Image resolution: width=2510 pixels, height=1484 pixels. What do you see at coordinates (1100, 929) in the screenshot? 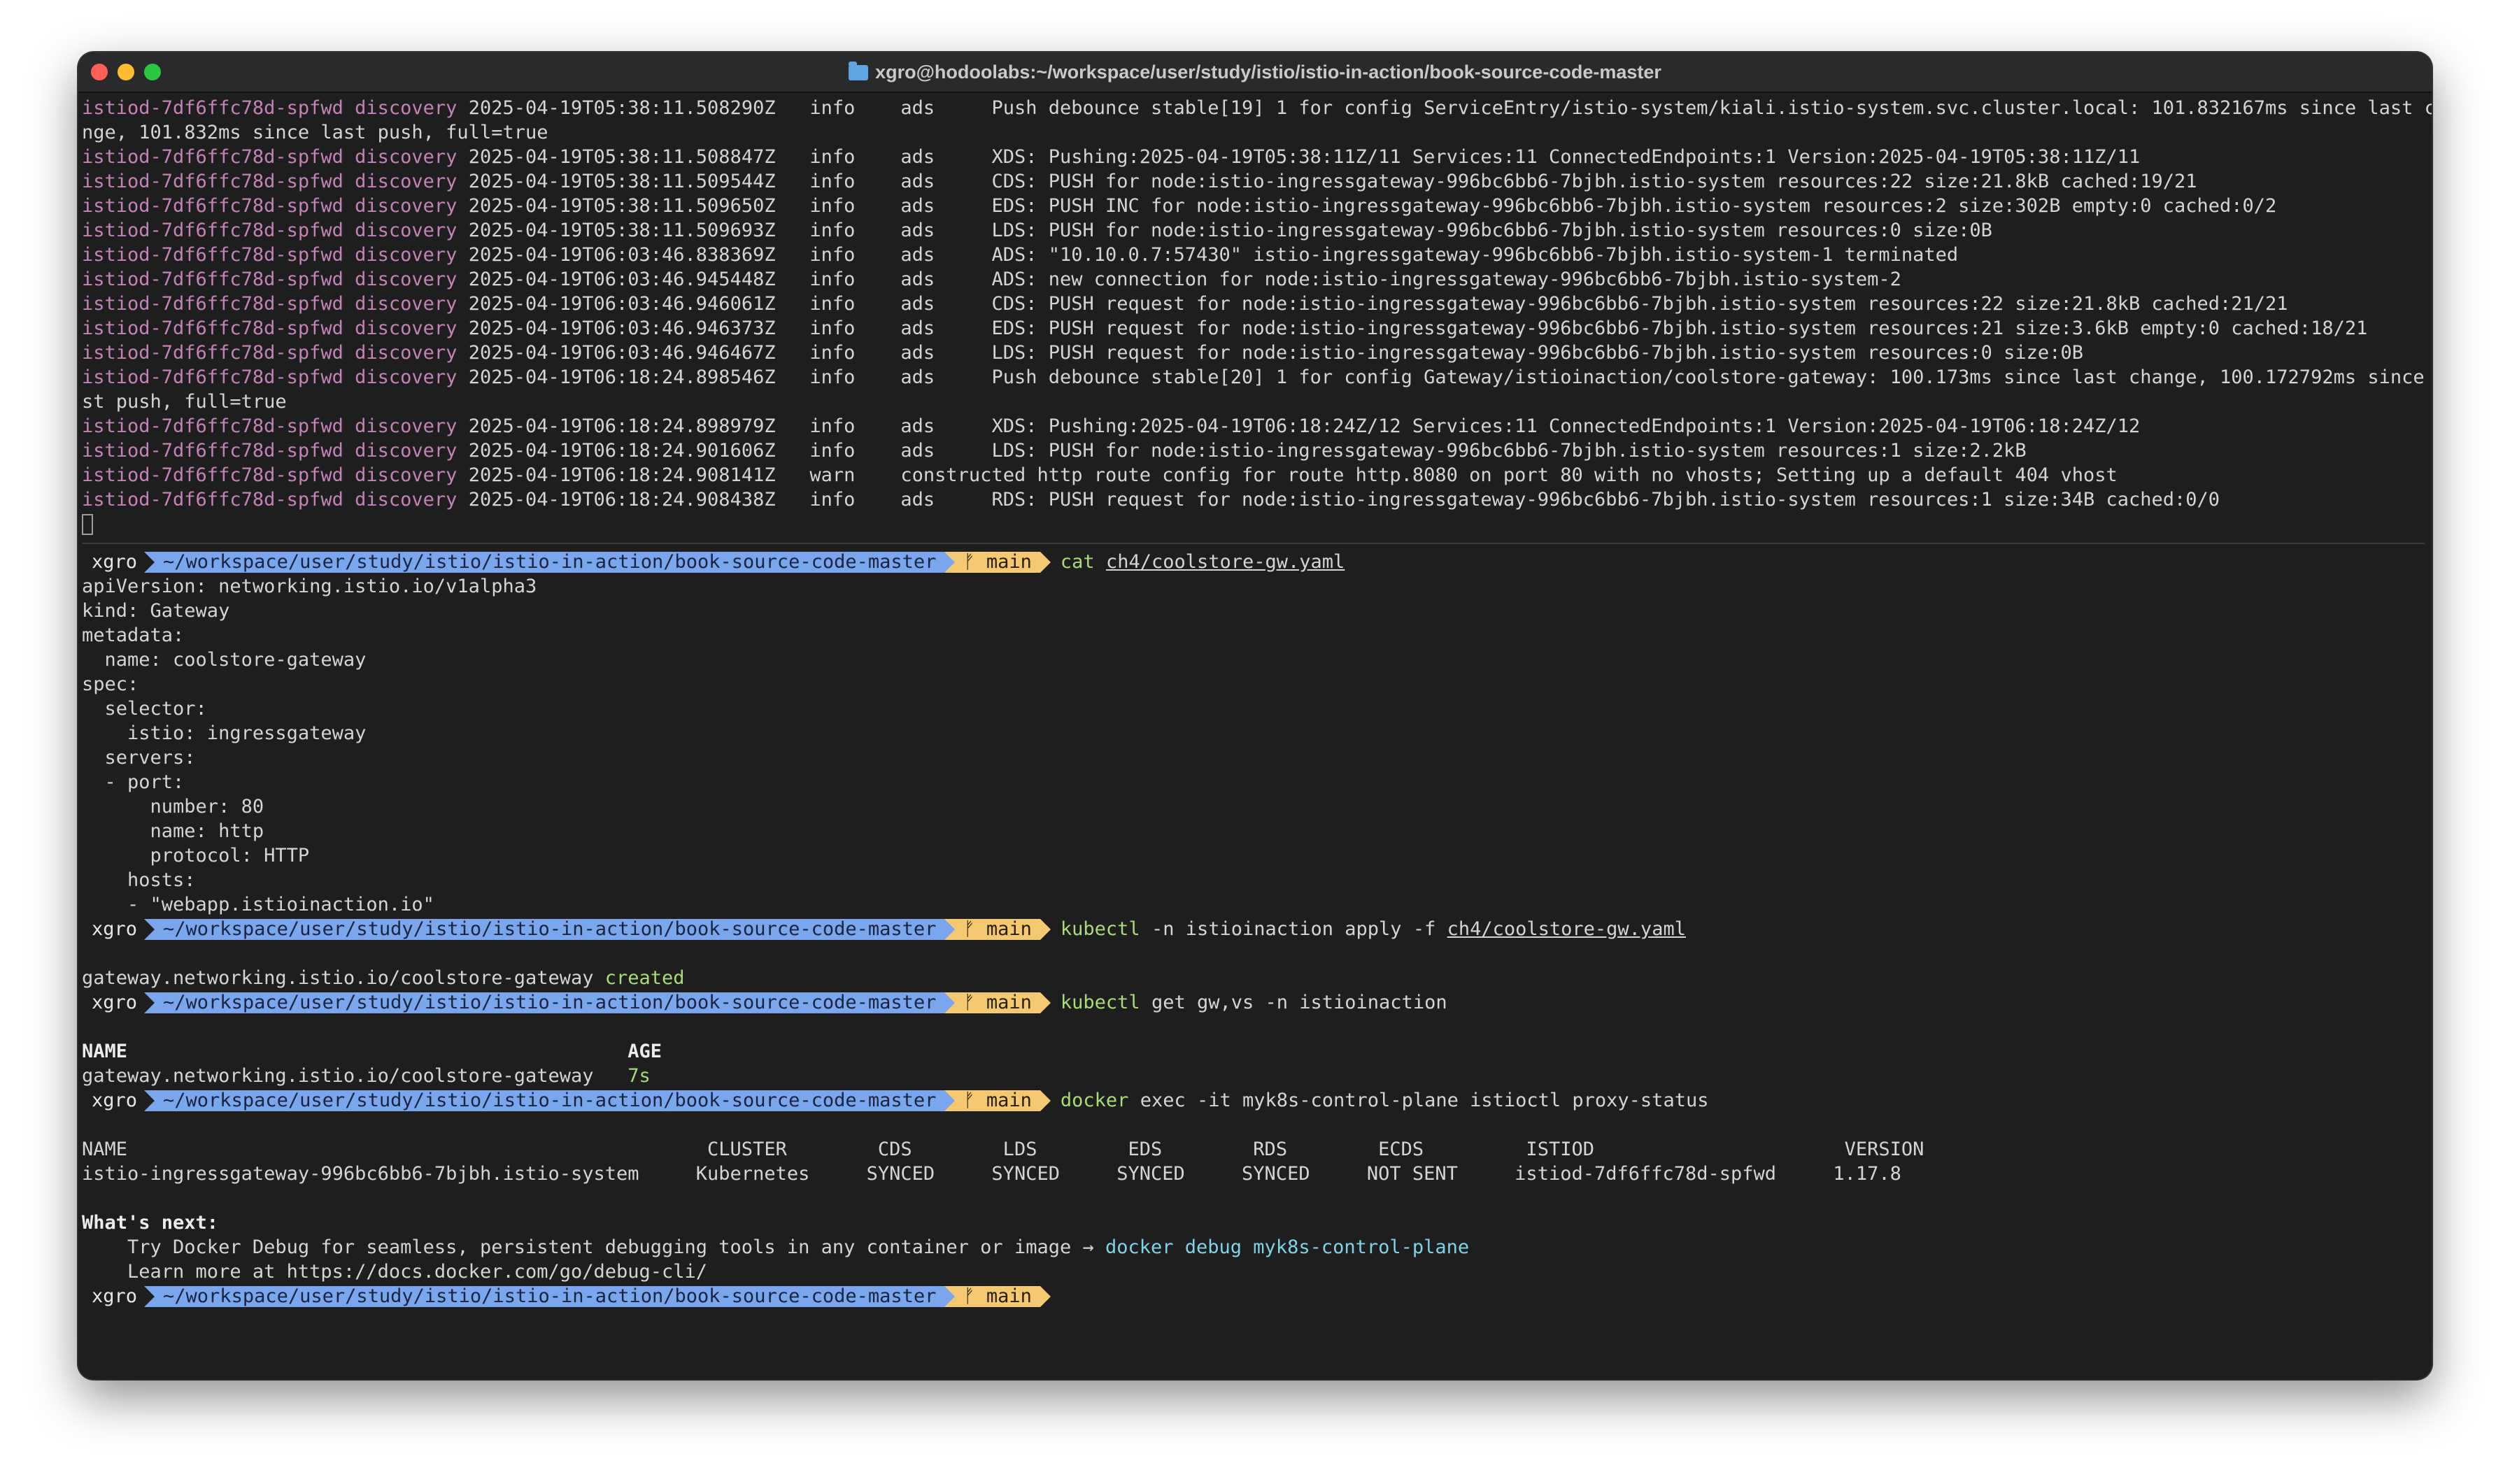
I see `command-bin: kubectl` at bounding box center [1100, 929].